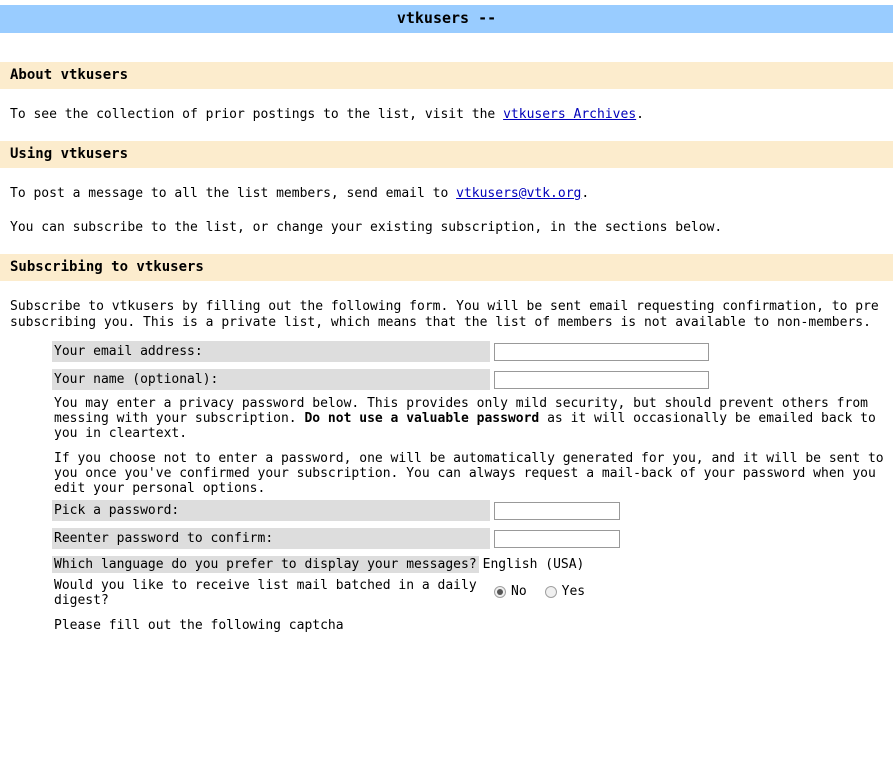  What do you see at coordinates (519, 591) in the screenshot?
I see `digest-radio-no-label: No` at bounding box center [519, 591].